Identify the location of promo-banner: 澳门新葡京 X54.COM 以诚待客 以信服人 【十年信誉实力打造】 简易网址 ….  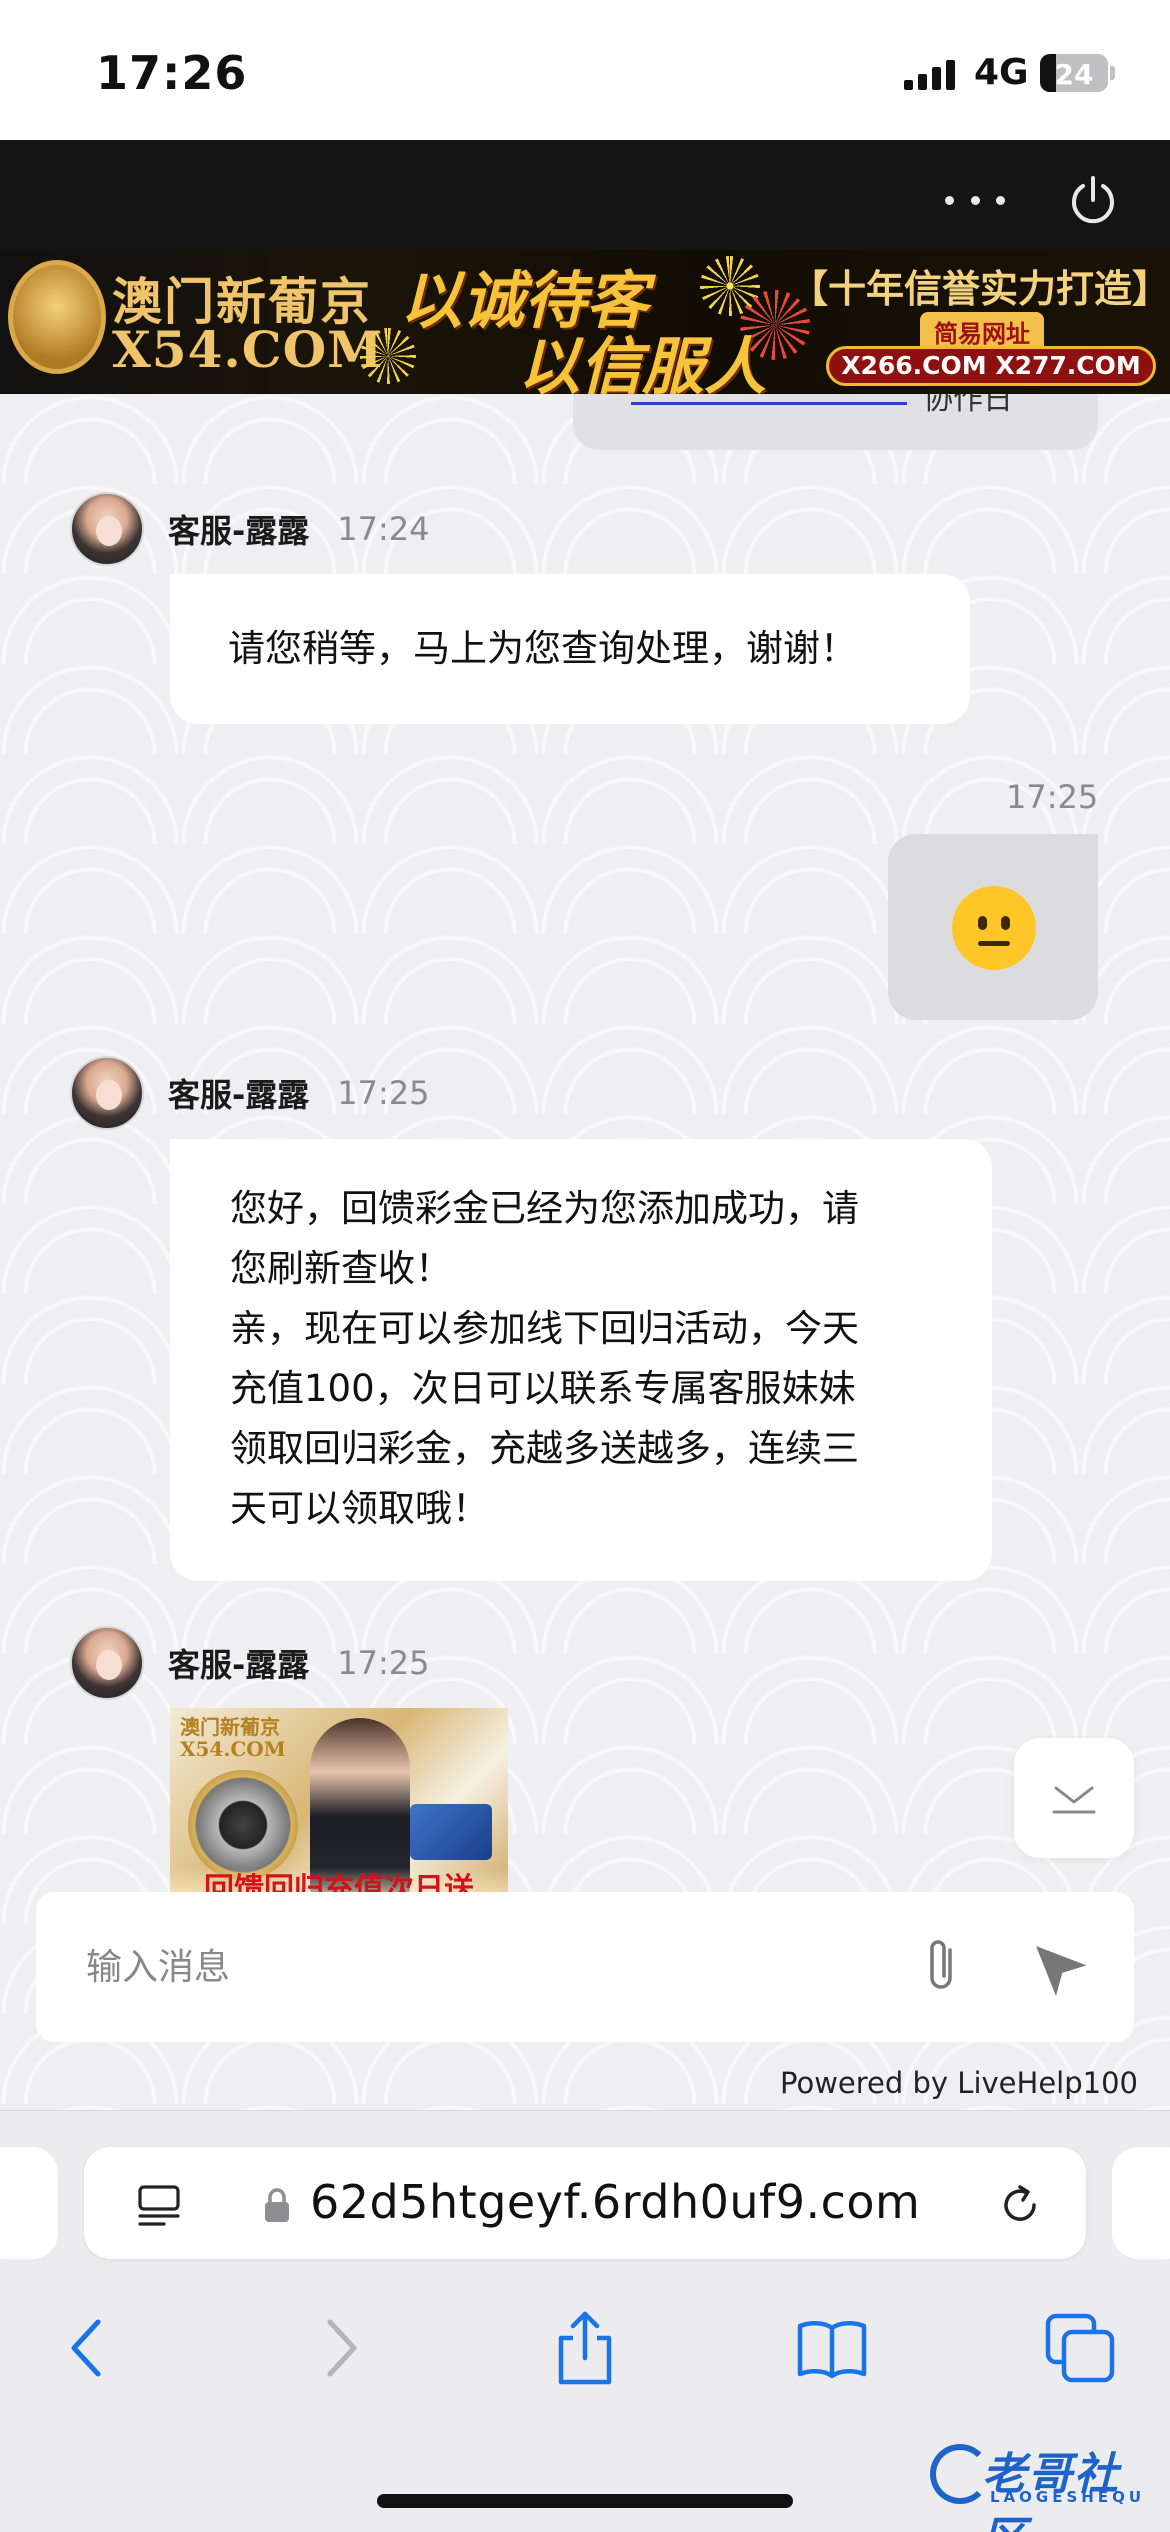
(585, 322).